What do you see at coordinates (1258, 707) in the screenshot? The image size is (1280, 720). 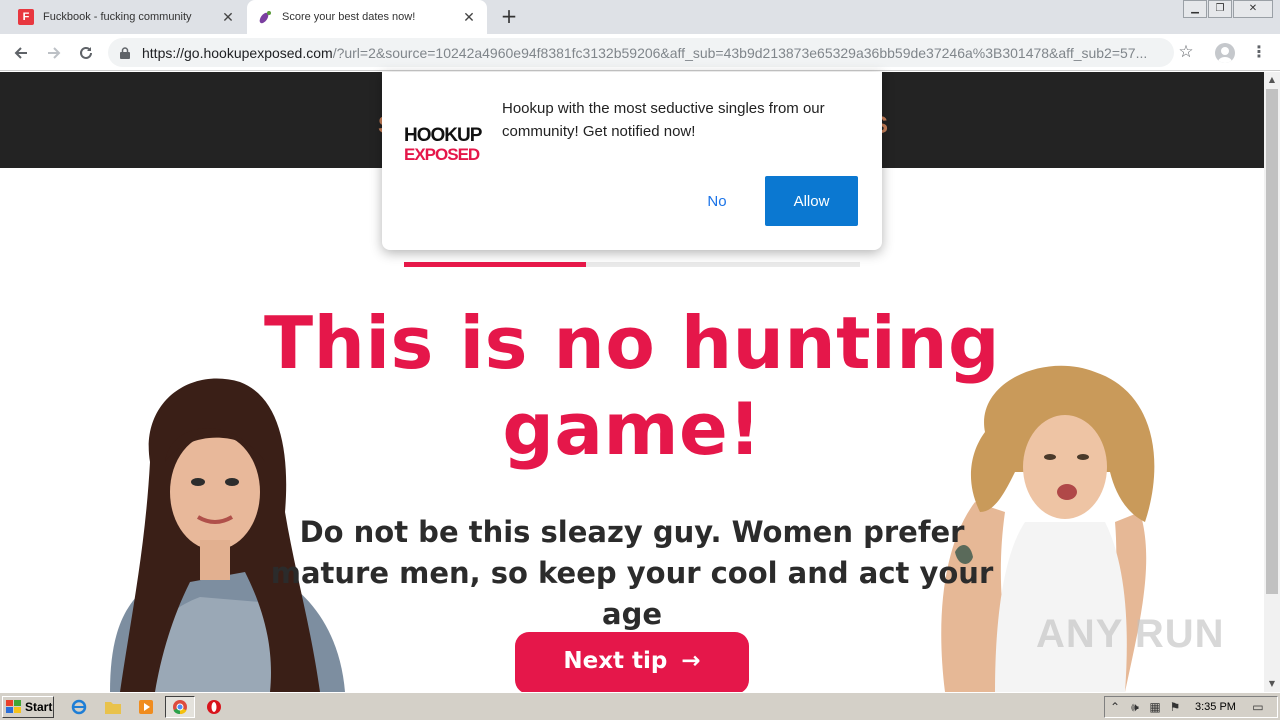 I see `show-desktop-icon: ▭` at bounding box center [1258, 707].